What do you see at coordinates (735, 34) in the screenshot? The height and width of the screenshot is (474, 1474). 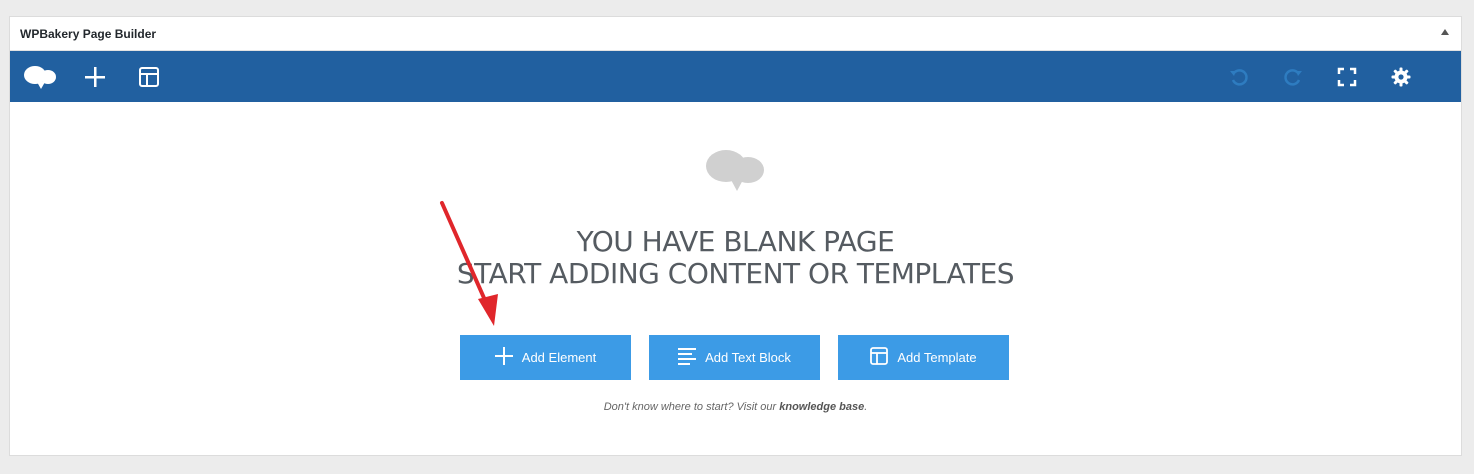 I see `panel-header: WPBakery Page Builder` at bounding box center [735, 34].